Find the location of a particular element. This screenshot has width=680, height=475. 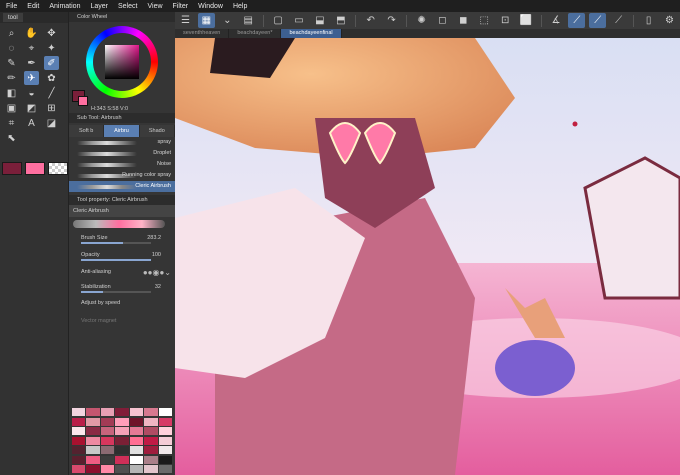

wand-icon: ✦ is located at coordinates (51, 48).